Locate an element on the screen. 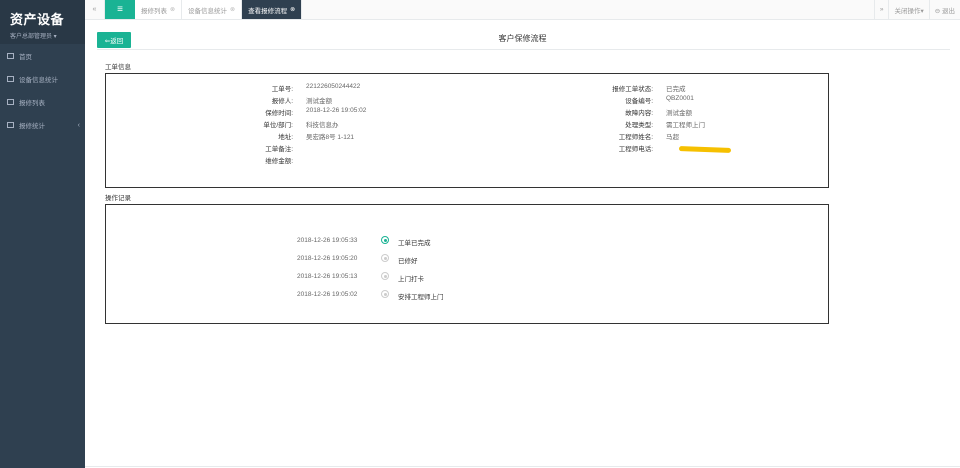  close-operations-dropdown: 关闭操作▾ is located at coordinates (908, 9).